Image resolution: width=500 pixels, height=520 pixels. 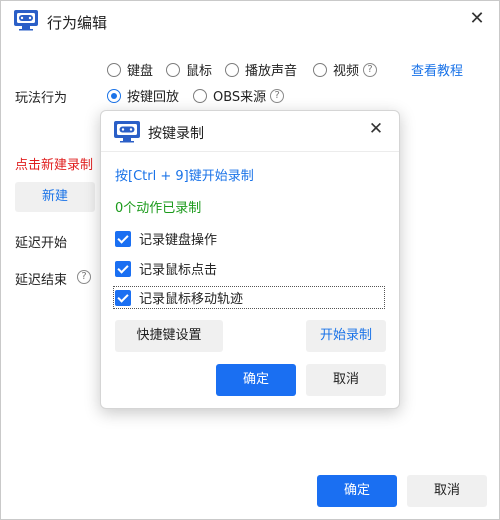 I want to click on radio-obs-source: OBS来源 ?, so click(x=239, y=95).